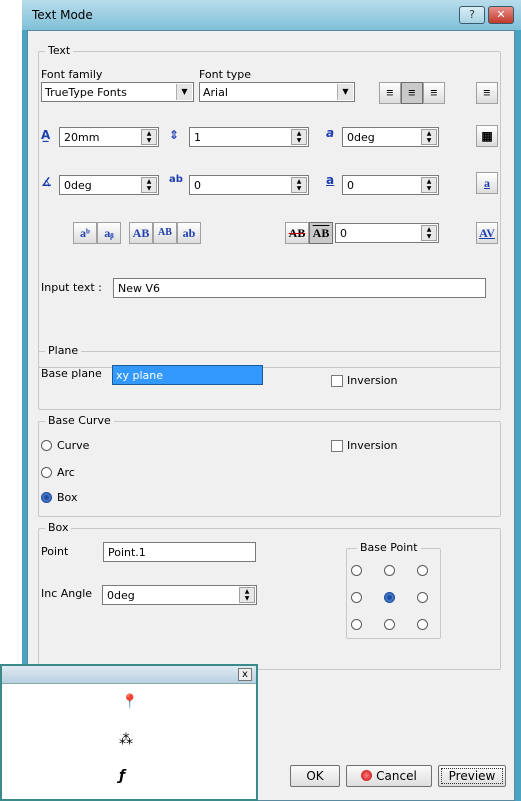 The width and height of the screenshot is (521, 801). What do you see at coordinates (387, 233) in the screenshot?
I see `strike-spinner: 0 ▲ ▼` at bounding box center [387, 233].